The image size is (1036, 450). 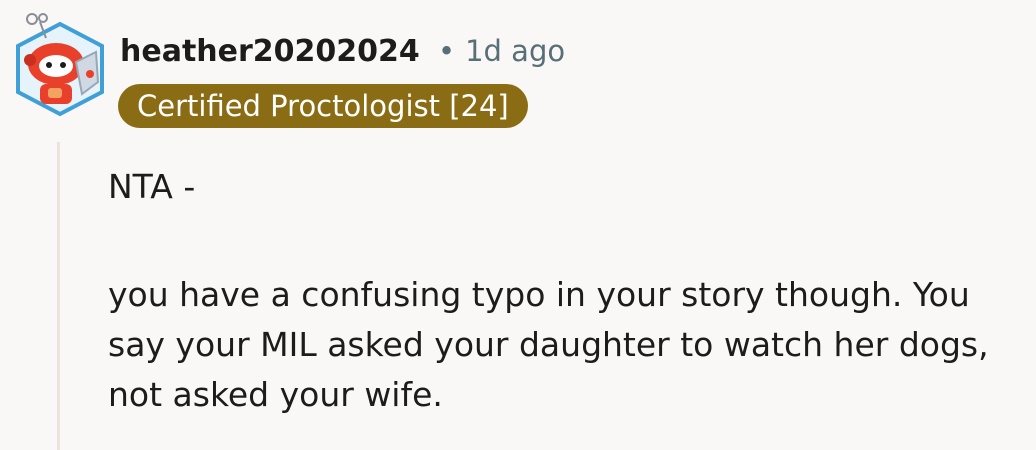 What do you see at coordinates (58, 296) in the screenshot?
I see `thread-line` at bounding box center [58, 296].